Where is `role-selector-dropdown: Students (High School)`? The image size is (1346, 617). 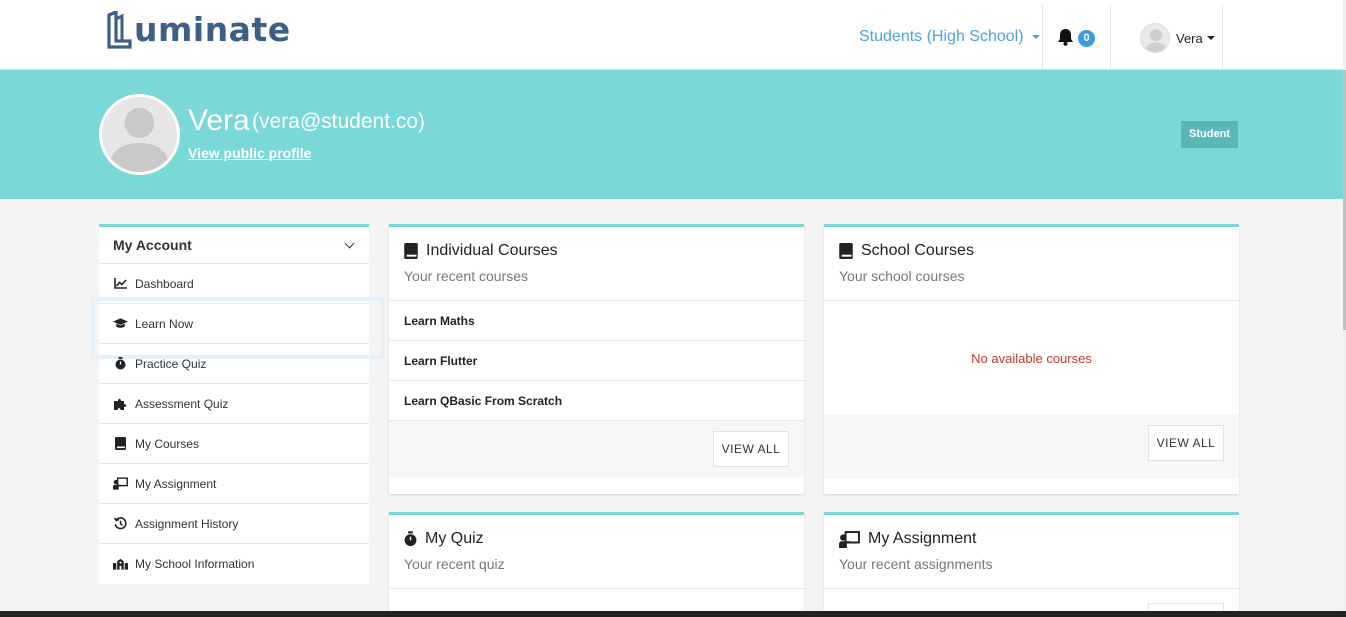 role-selector-dropdown: Students (High School) is located at coordinates (949, 37).